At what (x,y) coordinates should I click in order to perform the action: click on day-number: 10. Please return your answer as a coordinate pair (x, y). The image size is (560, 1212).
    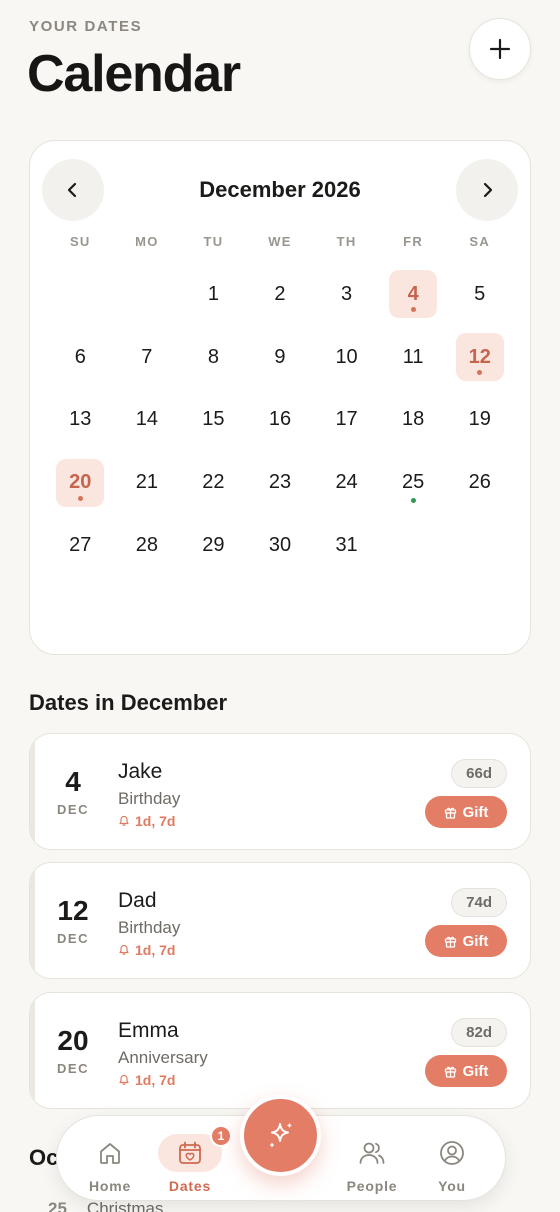
    Looking at the image, I should click on (346, 356).